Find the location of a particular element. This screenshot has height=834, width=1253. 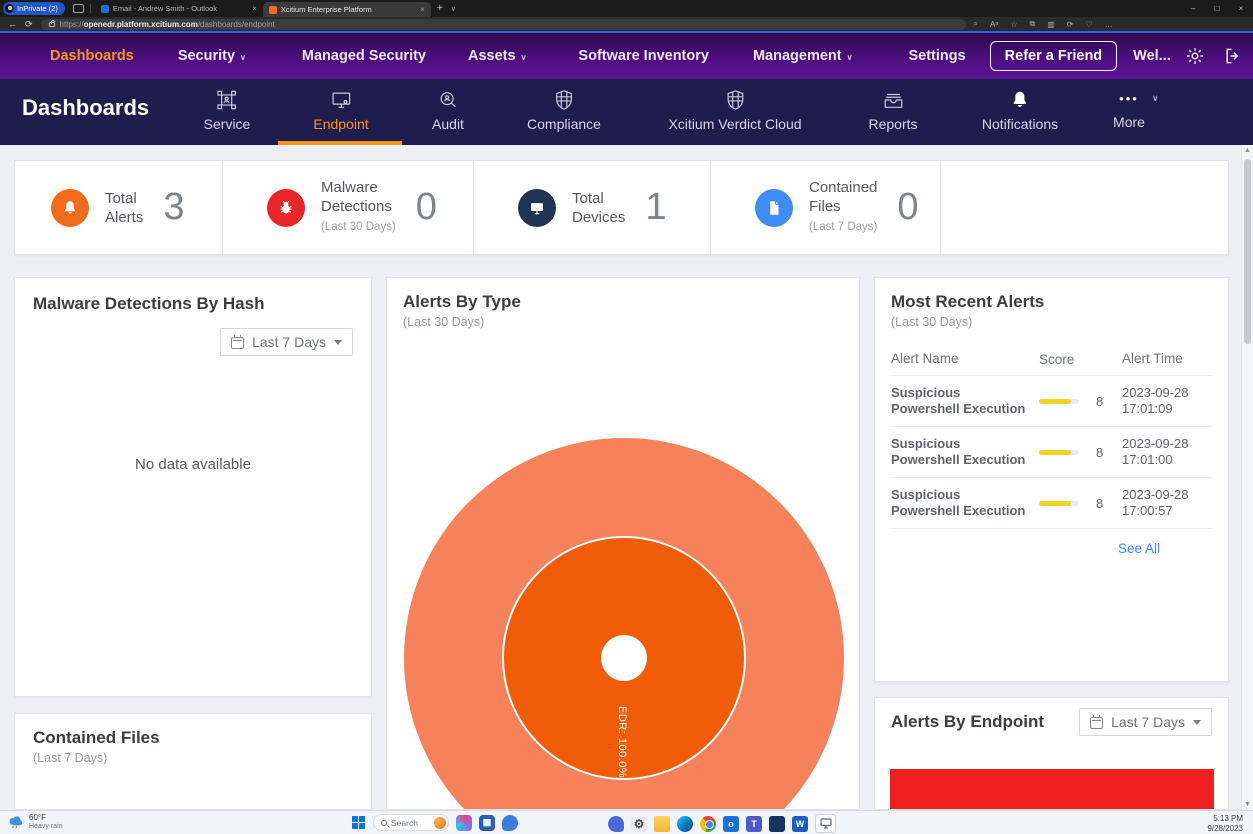

store-icon is located at coordinates (777, 823).